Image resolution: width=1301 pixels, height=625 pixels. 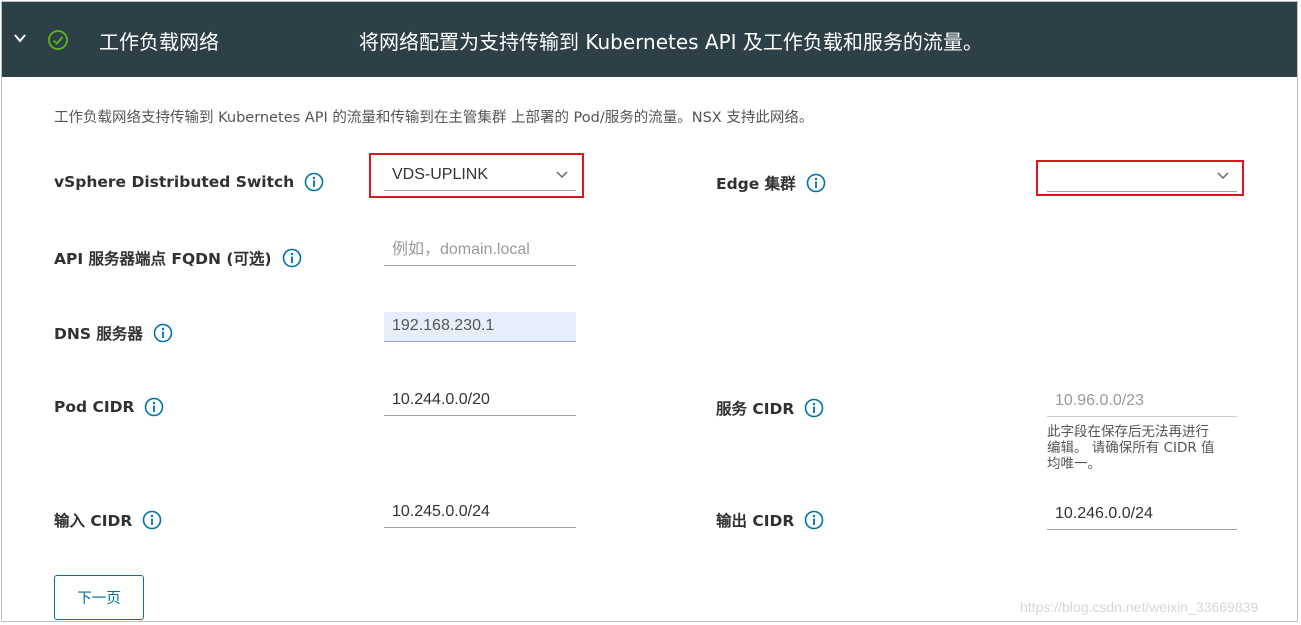 What do you see at coordinates (98, 334) in the screenshot?
I see `dns-label-text: DNS 服务器` at bounding box center [98, 334].